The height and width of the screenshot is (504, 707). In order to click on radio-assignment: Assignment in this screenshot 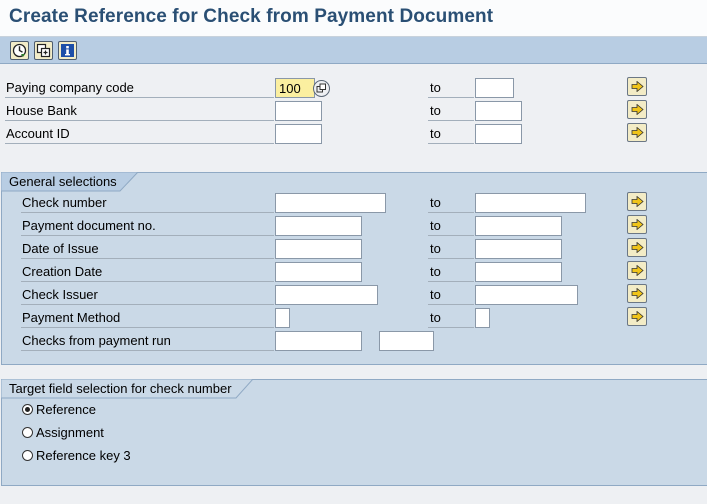, I will do `click(63, 433)`.